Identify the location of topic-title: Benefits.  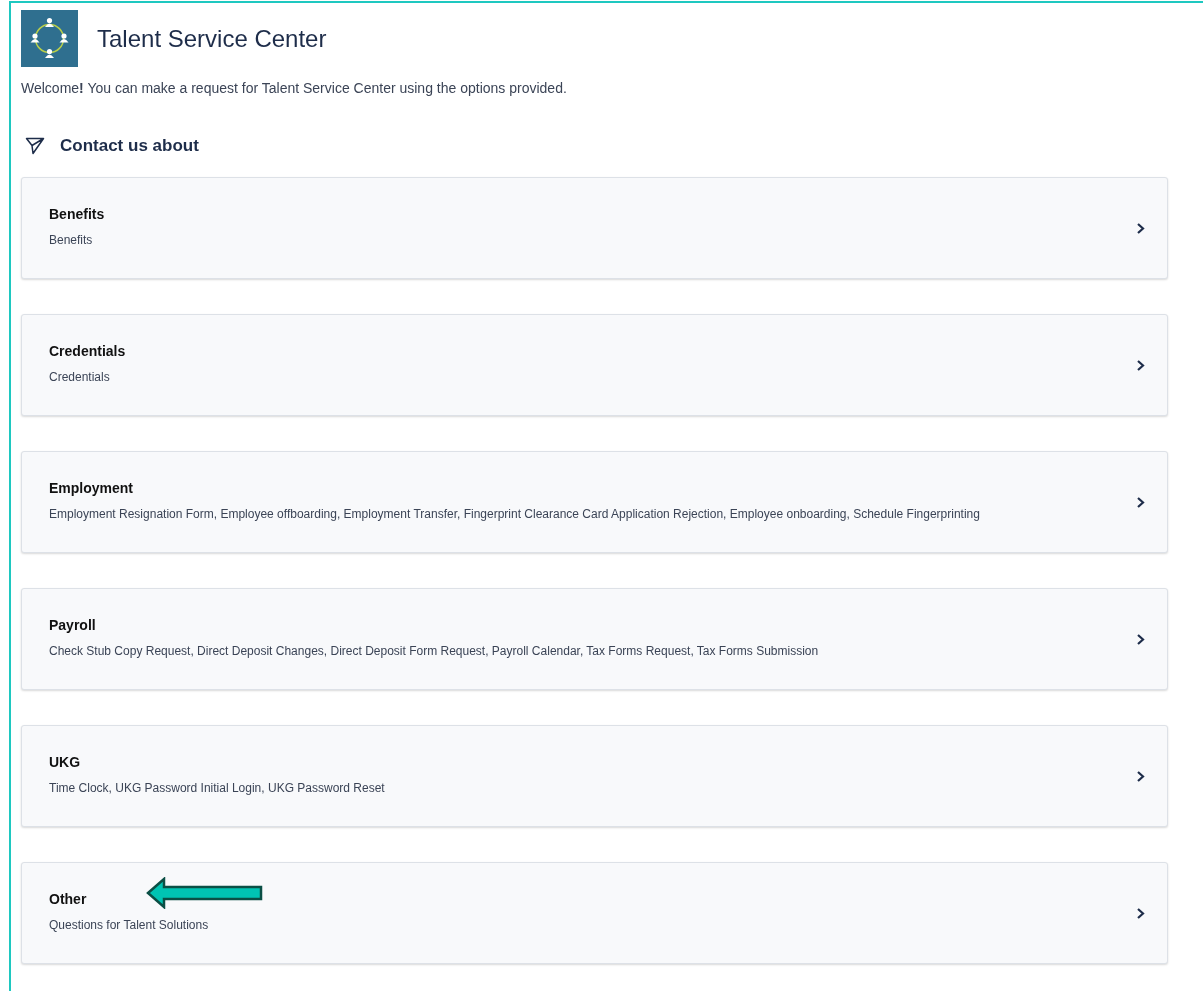
(77, 214).